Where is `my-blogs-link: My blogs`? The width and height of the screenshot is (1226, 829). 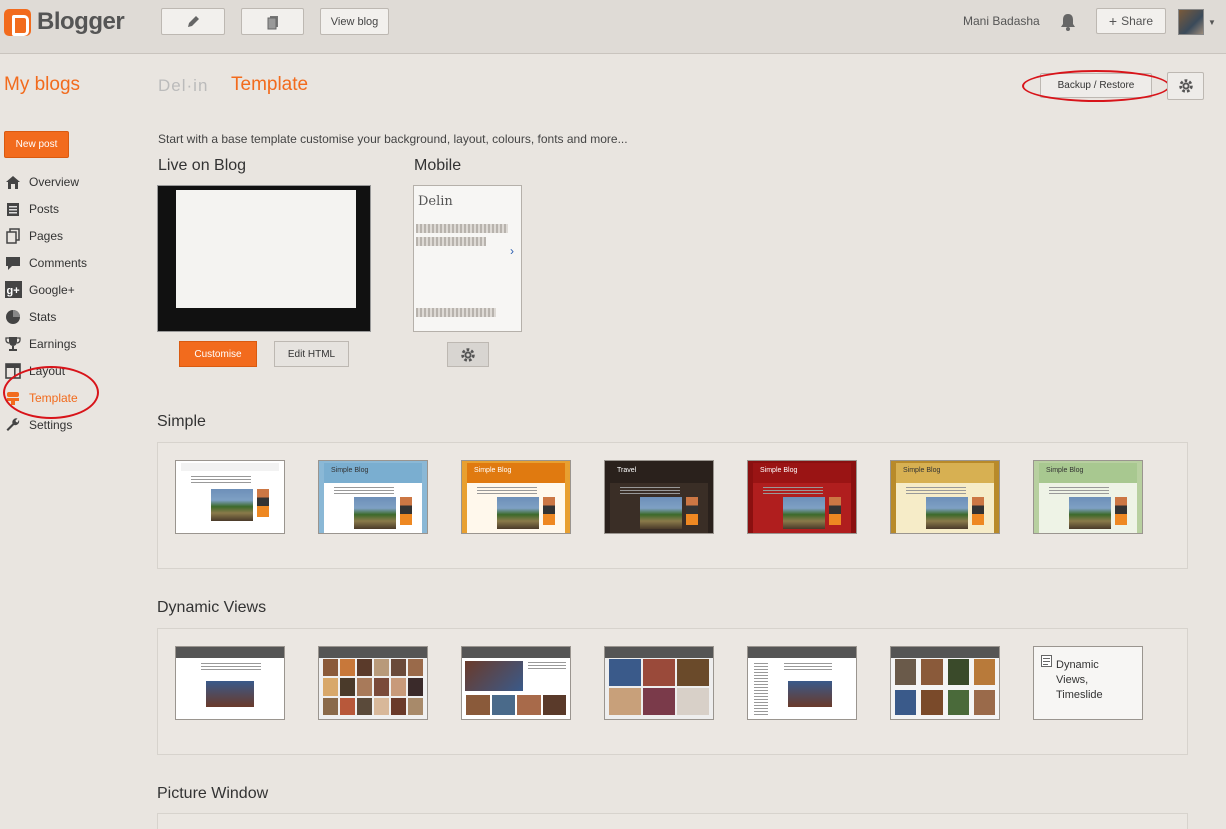 my-blogs-link: My blogs is located at coordinates (42, 85).